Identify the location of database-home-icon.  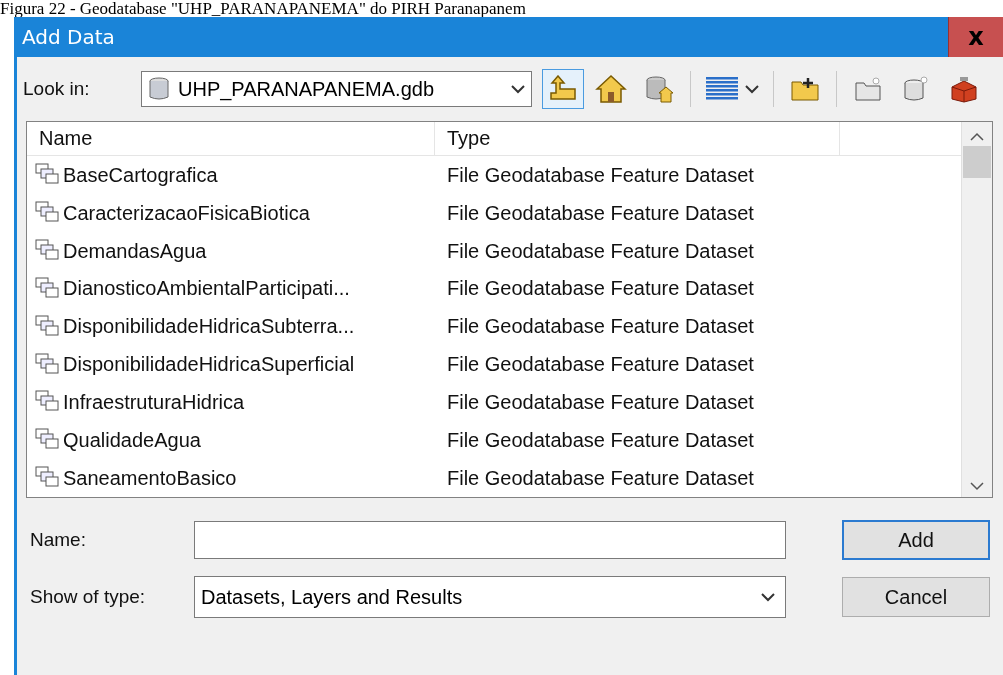
(659, 89).